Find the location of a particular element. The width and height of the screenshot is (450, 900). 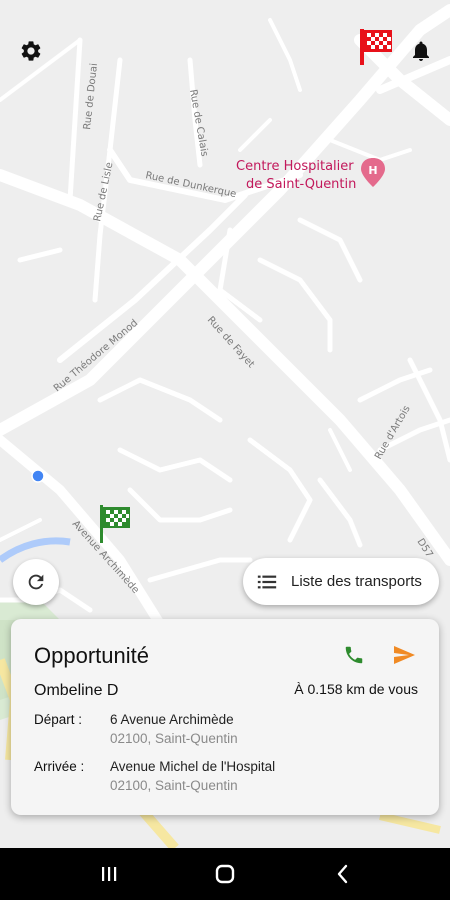

hospital-icon-letter: H is located at coordinates (372, 170).